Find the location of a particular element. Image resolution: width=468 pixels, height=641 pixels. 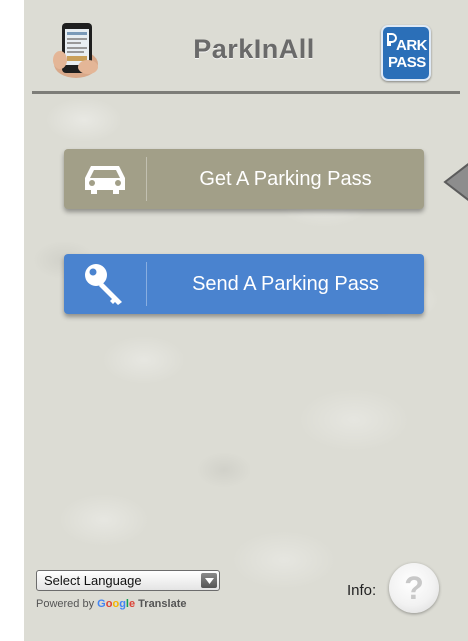

question-icon: ? is located at coordinates (414, 587).